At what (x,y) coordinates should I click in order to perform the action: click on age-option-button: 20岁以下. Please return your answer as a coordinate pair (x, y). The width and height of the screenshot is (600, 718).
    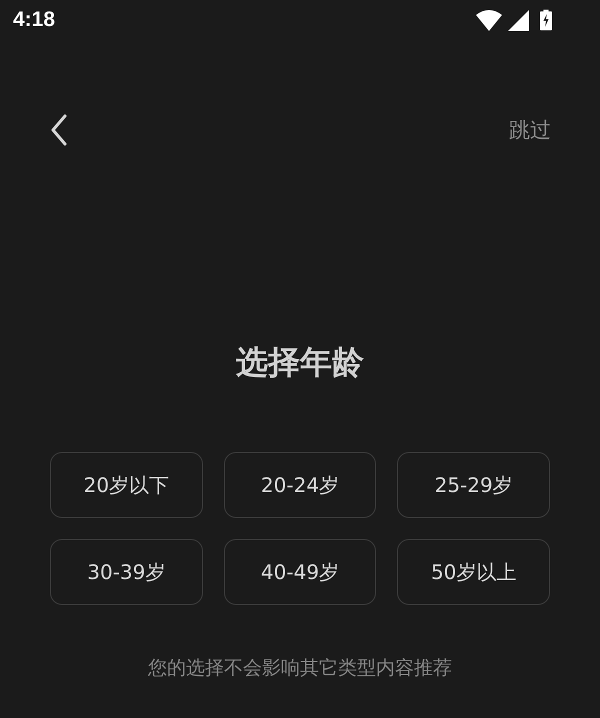
    Looking at the image, I should click on (126, 485).